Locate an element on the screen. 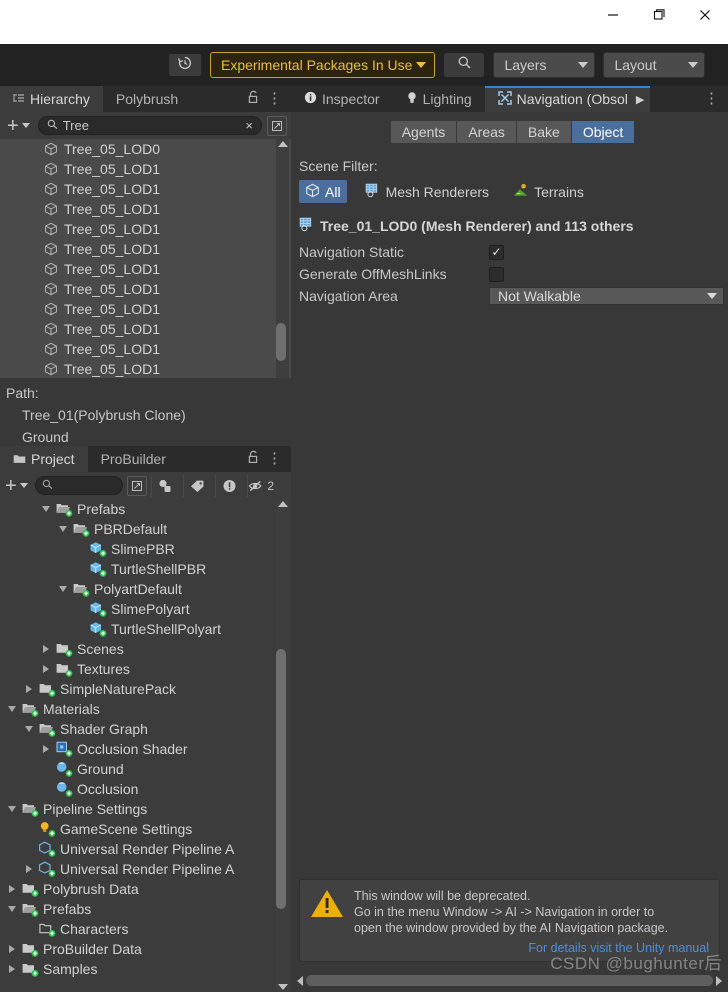 Image resolution: width=728 pixels, height=992 pixels. hierarchy-item: Tree_05_LOD0 is located at coordinates (167, 149).